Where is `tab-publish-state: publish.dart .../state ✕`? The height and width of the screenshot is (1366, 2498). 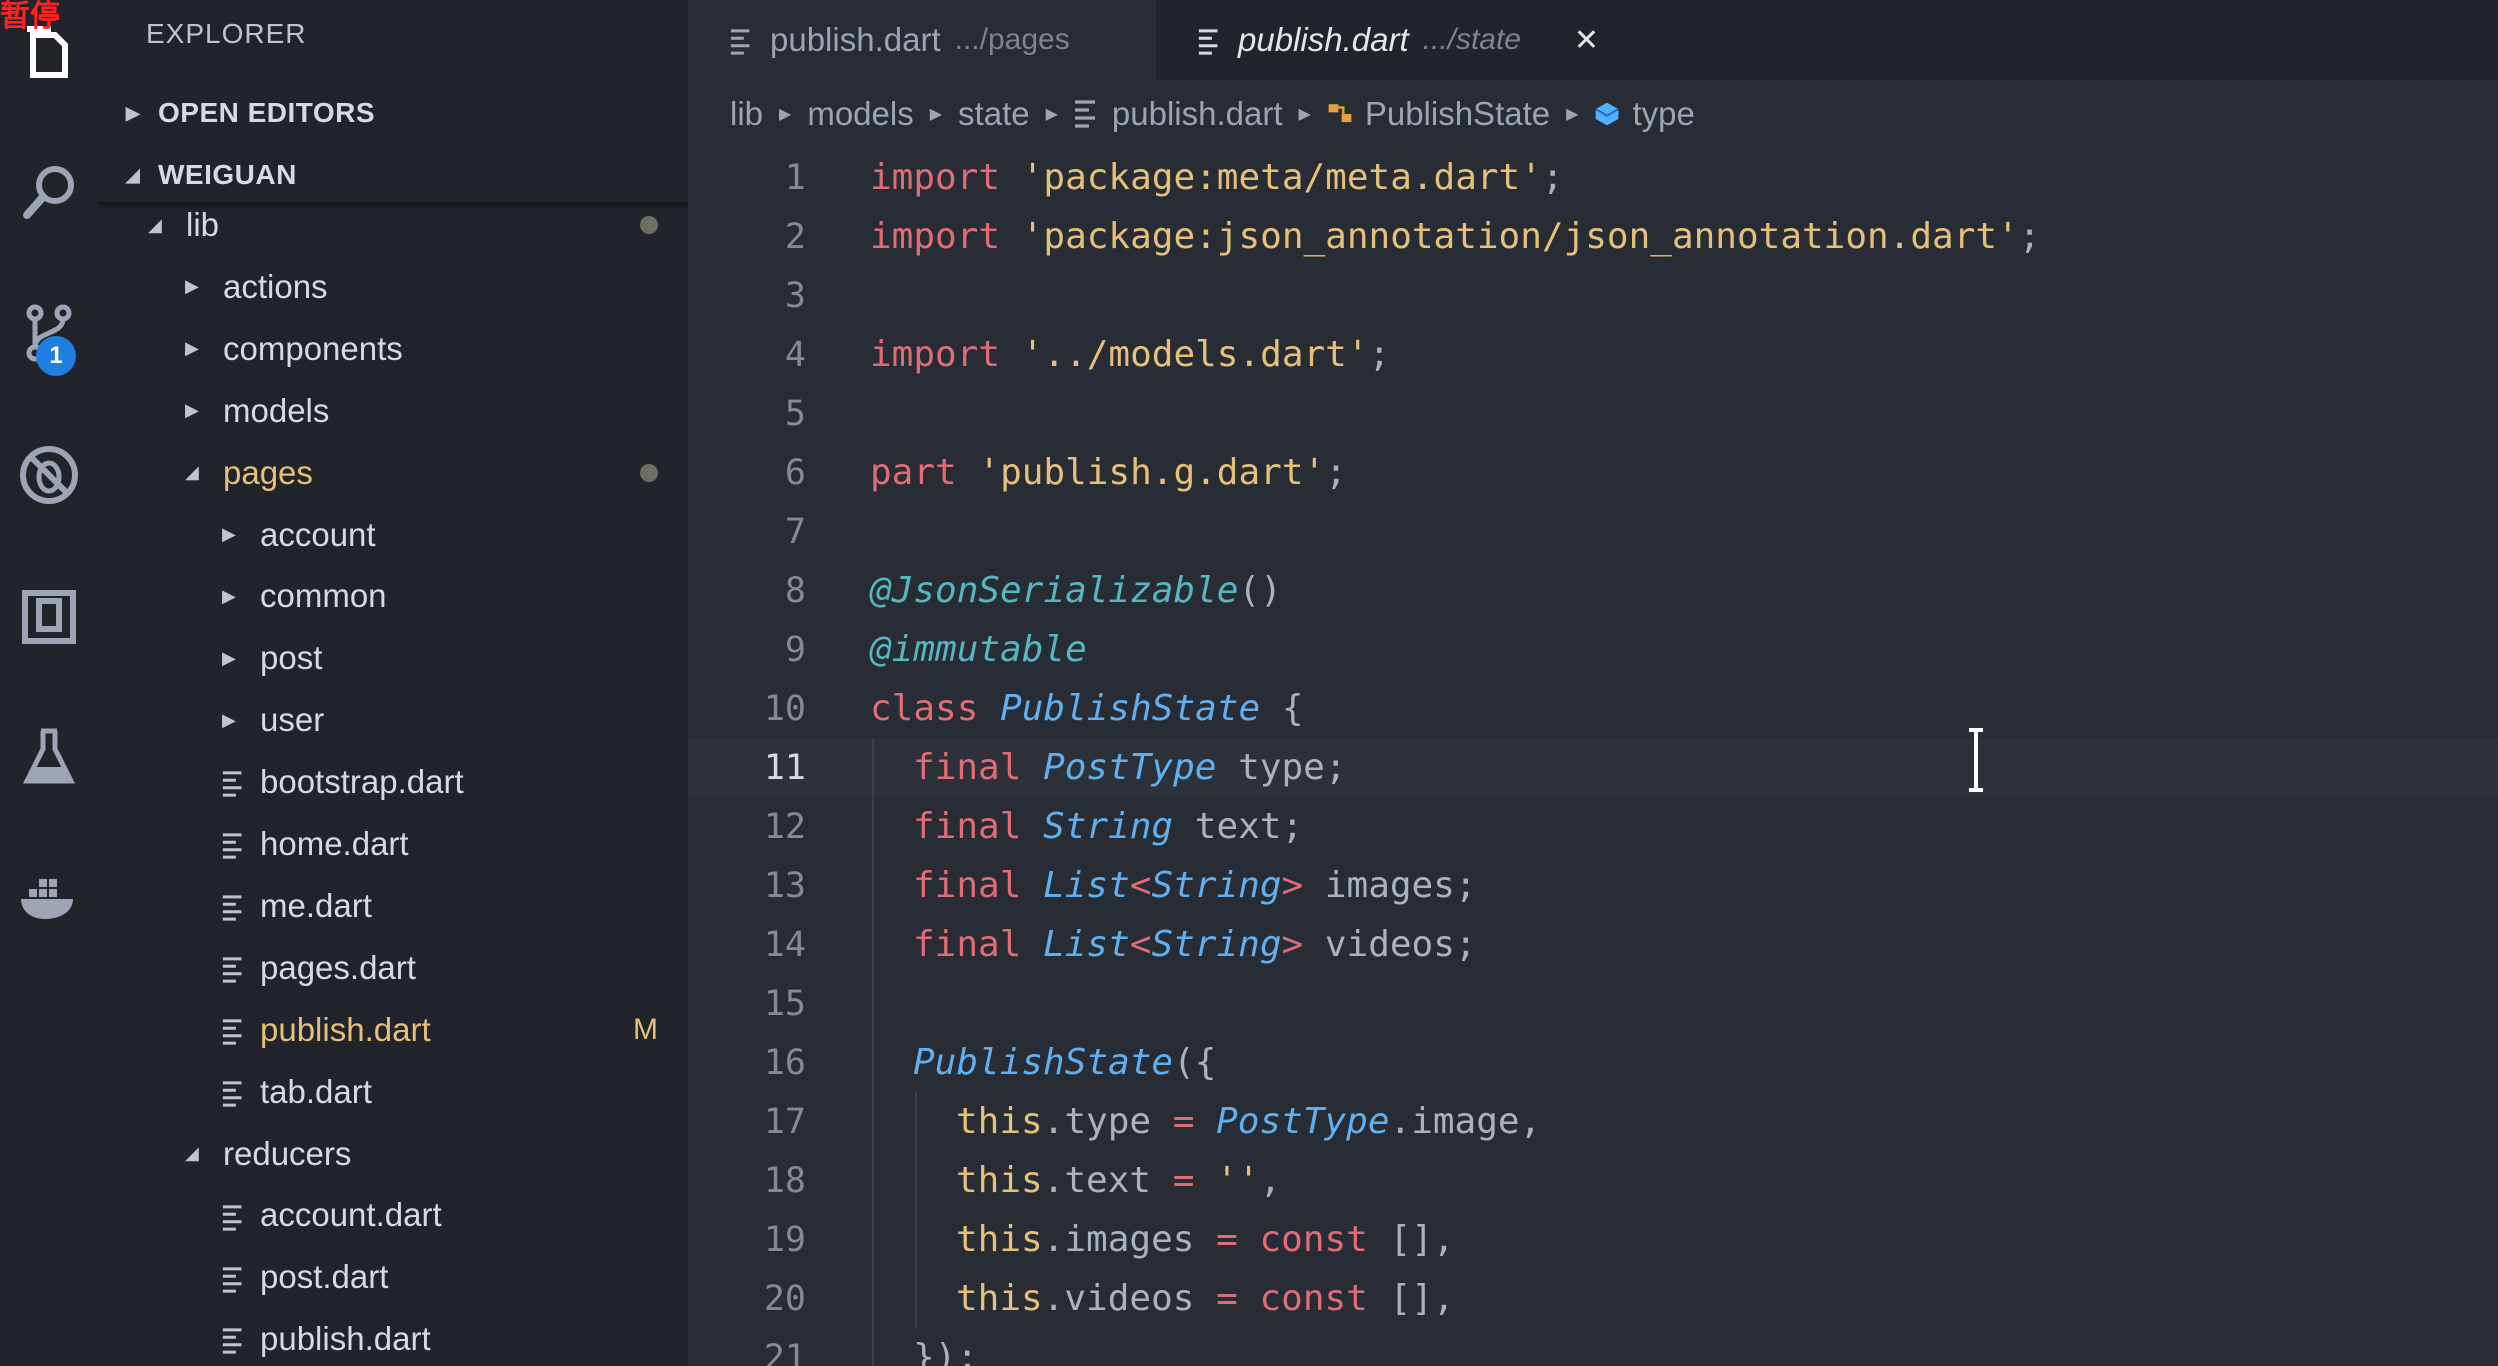
tab-publish-state: publish.dart .../state ✕ is located at coordinates (1388, 40).